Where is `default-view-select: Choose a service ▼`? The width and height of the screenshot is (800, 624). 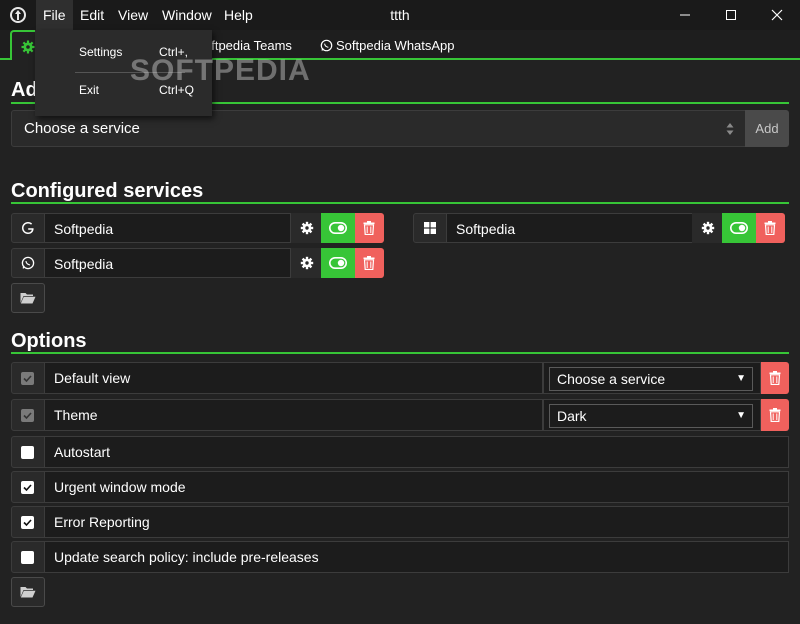 default-view-select: Choose a service ▼ is located at coordinates (651, 379).